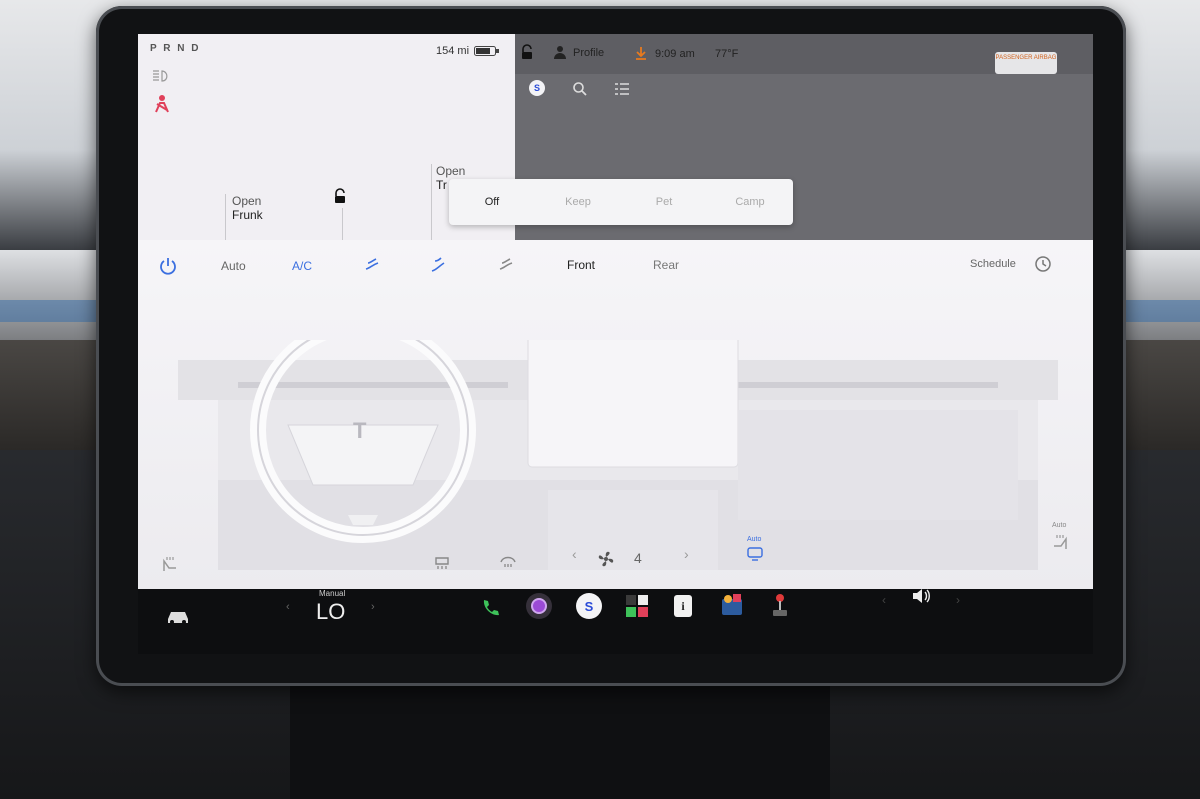 This screenshot has height=799, width=1200. What do you see at coordinates (508, 560) in the screenshot?
I see `front-defrost-icon` at bounding box center [508, 560].